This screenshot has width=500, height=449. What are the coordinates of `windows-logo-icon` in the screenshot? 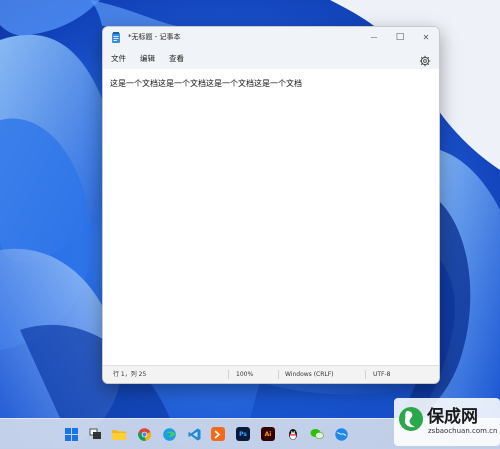 It's located at (71, 434).